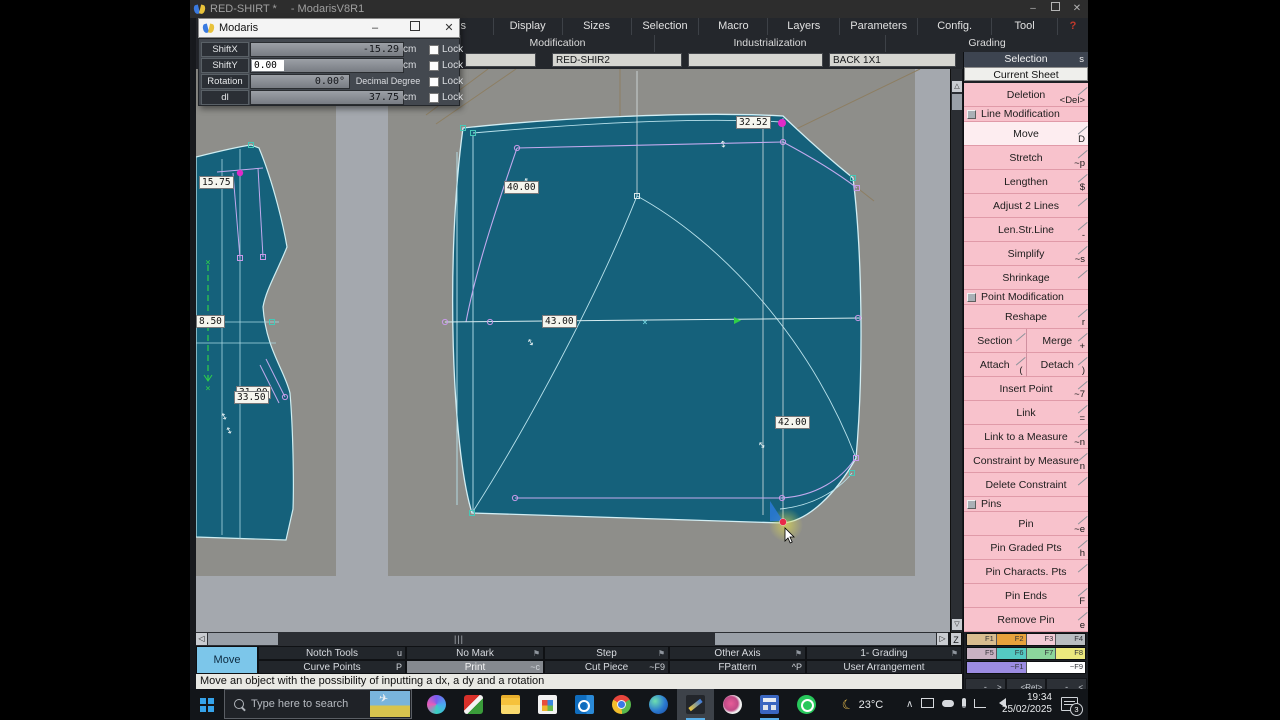  Describe the element at coordinates (327, 65) in the screenshot. I see `dialog-input-shifty: 0.00` at that location.